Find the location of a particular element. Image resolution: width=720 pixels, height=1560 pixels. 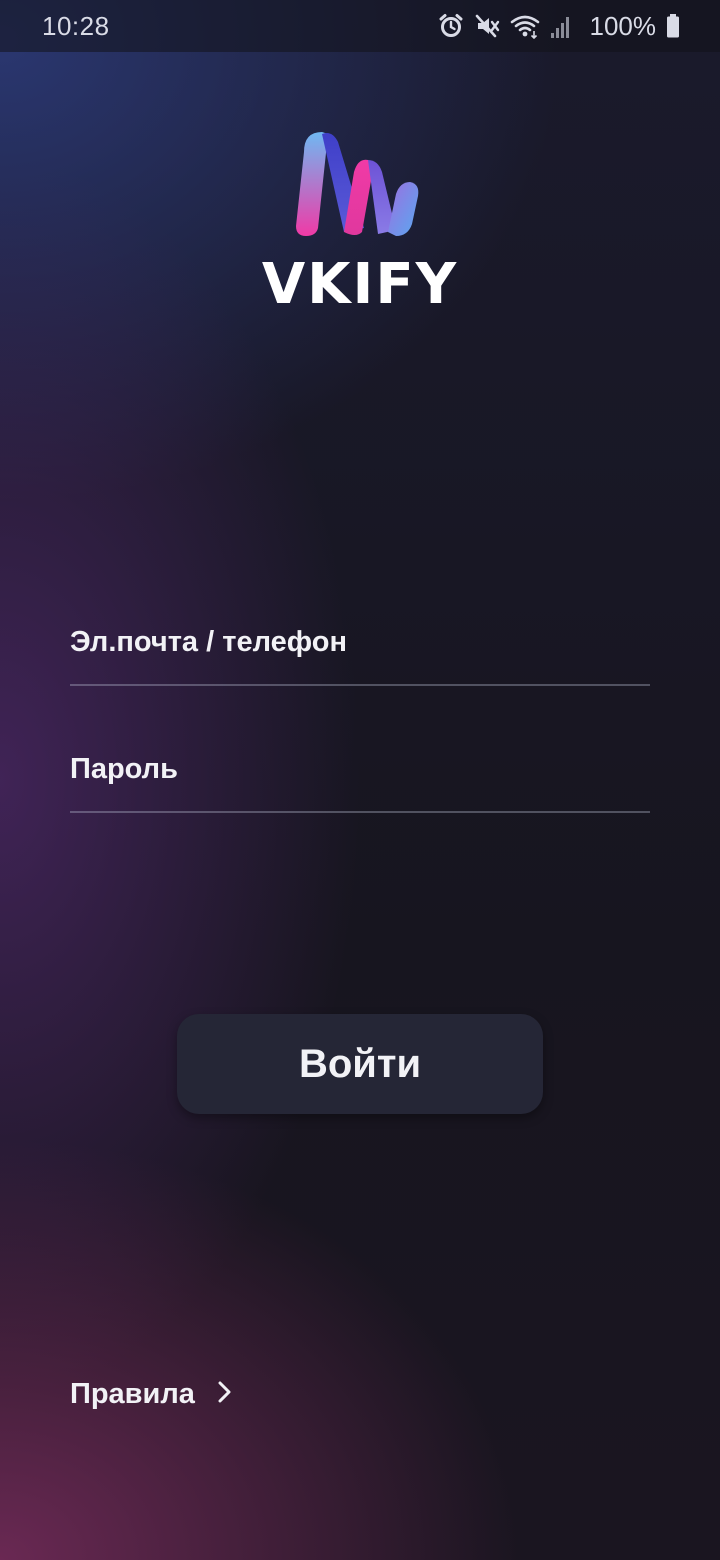

wifi-icon is located at coordinates (525, 26).